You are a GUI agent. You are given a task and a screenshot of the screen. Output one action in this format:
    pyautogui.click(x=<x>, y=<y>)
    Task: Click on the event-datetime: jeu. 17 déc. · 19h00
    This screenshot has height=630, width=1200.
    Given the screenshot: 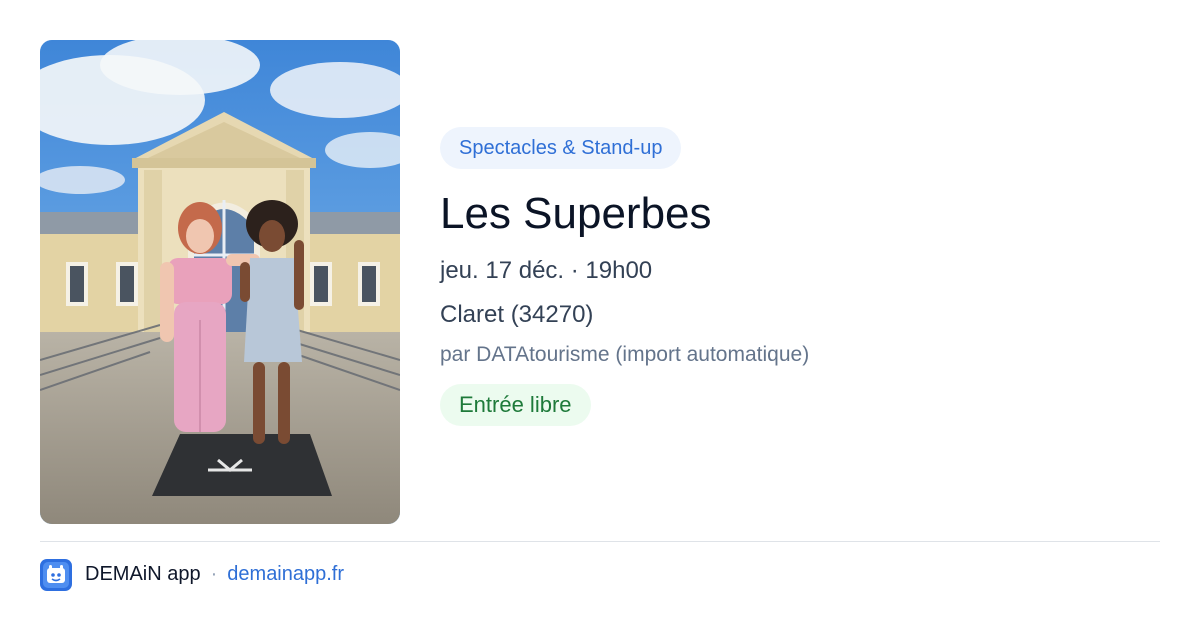 What is the action you would take?
    pyautogui.click(x=546, y=270)
    